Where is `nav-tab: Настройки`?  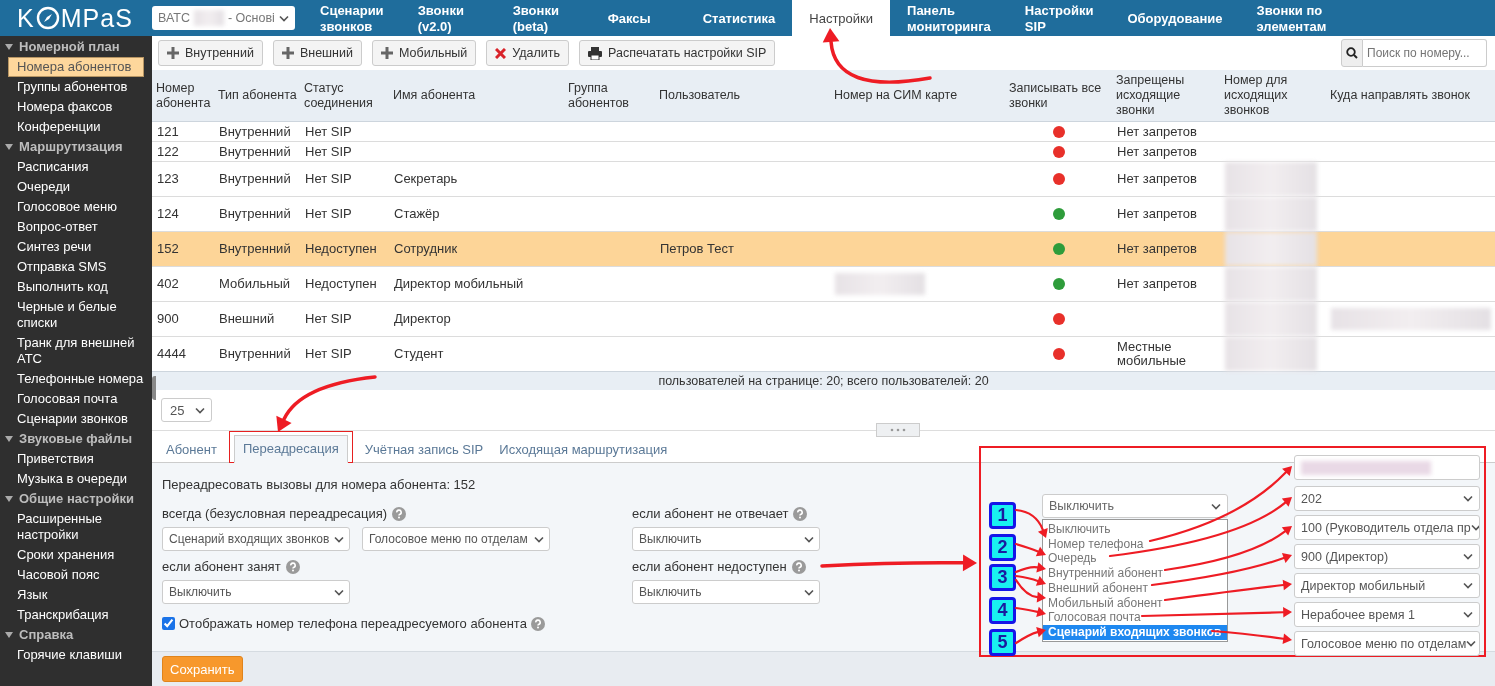 nav-tab: Настройки is located at coordinates (841, 18).